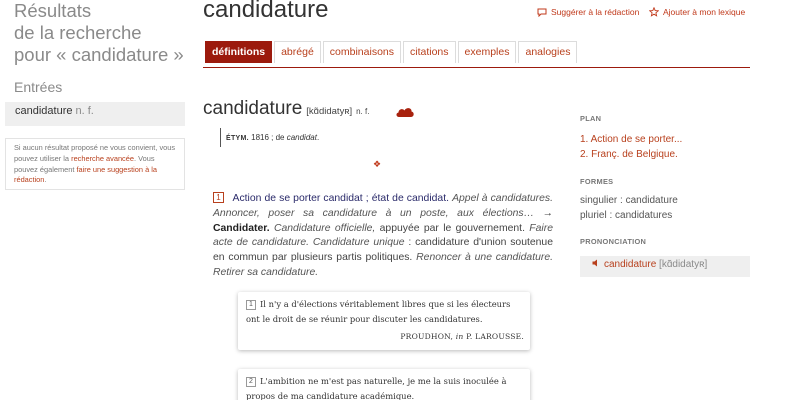 The width and height of the screenshot is (800, 400). I want to click on citation-number: 2, so click(251, 382).